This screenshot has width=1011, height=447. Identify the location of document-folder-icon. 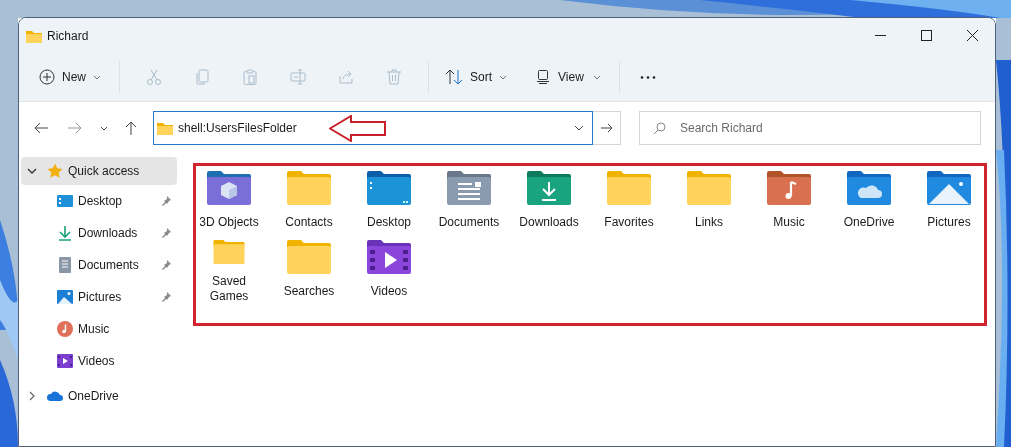
(469, 188).